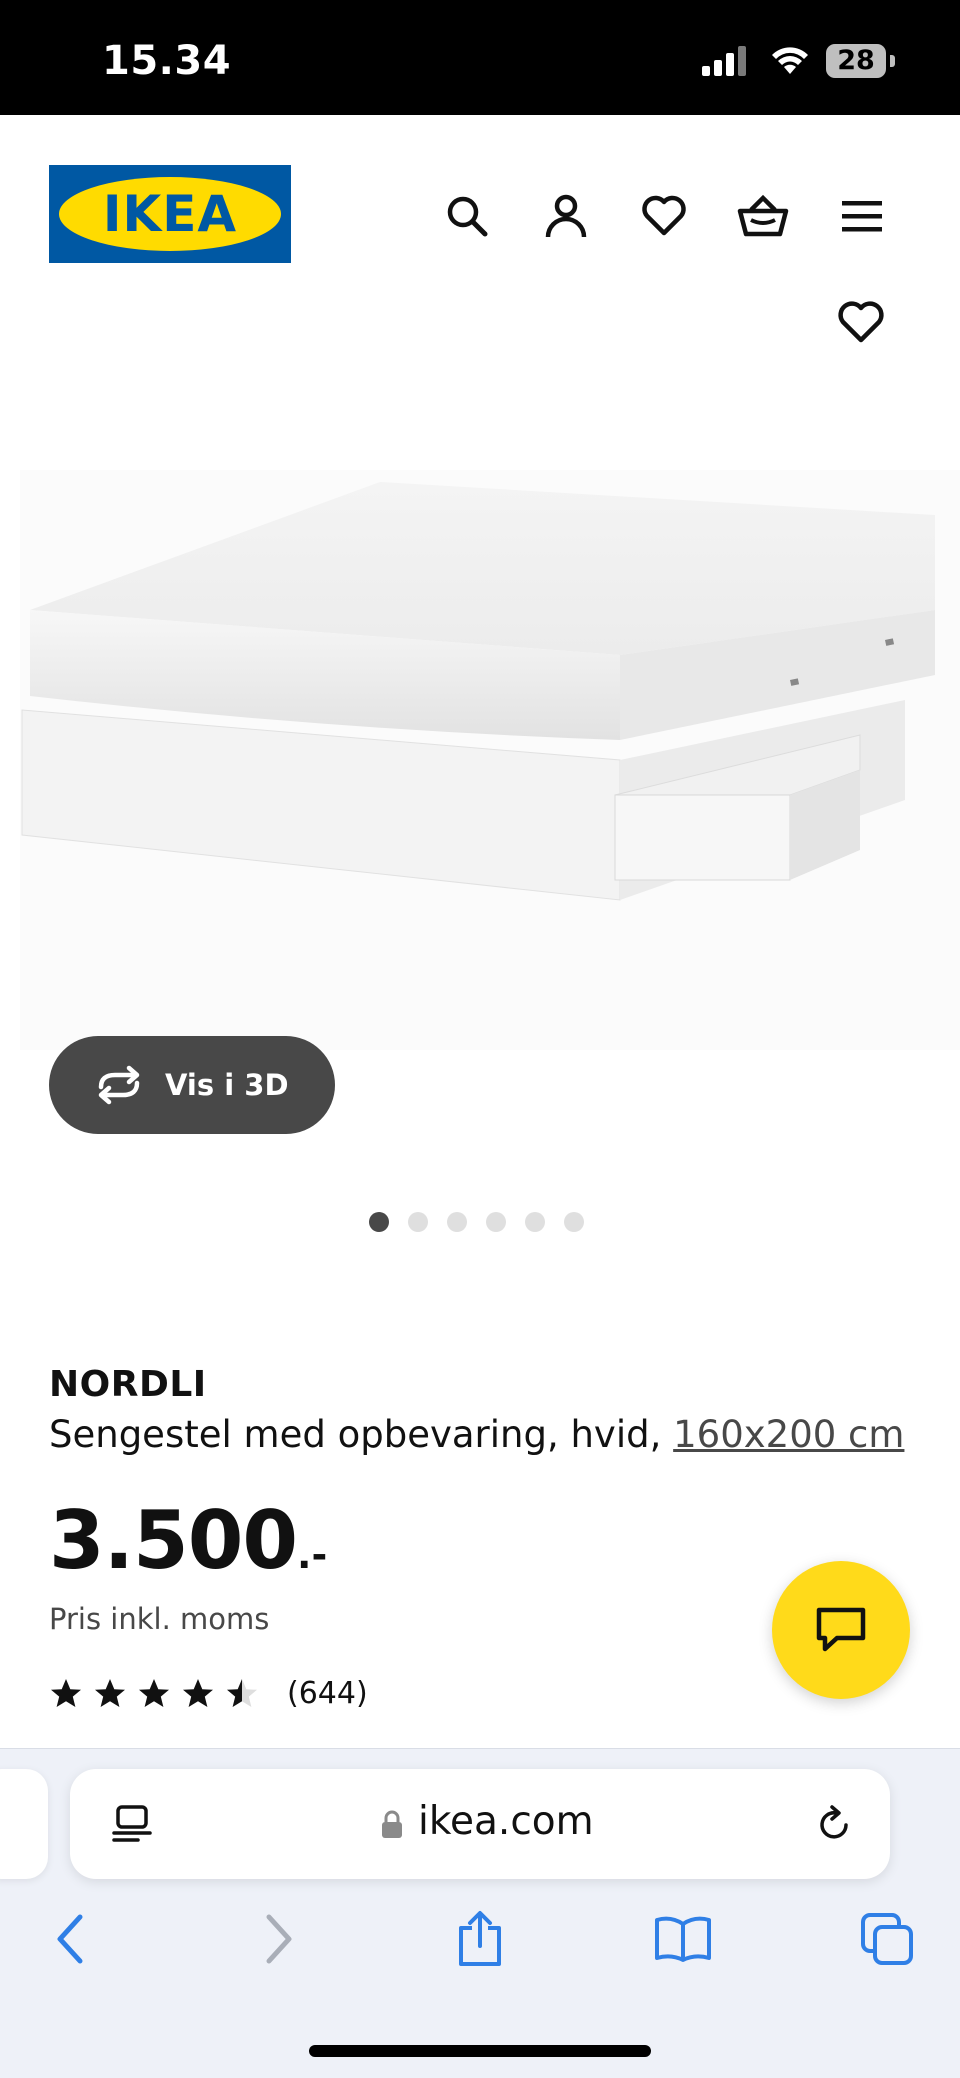 Image resolution: width=960 pixels, height=2078 pixels. I want to click on bookmarks-button, so click(683, 1939).